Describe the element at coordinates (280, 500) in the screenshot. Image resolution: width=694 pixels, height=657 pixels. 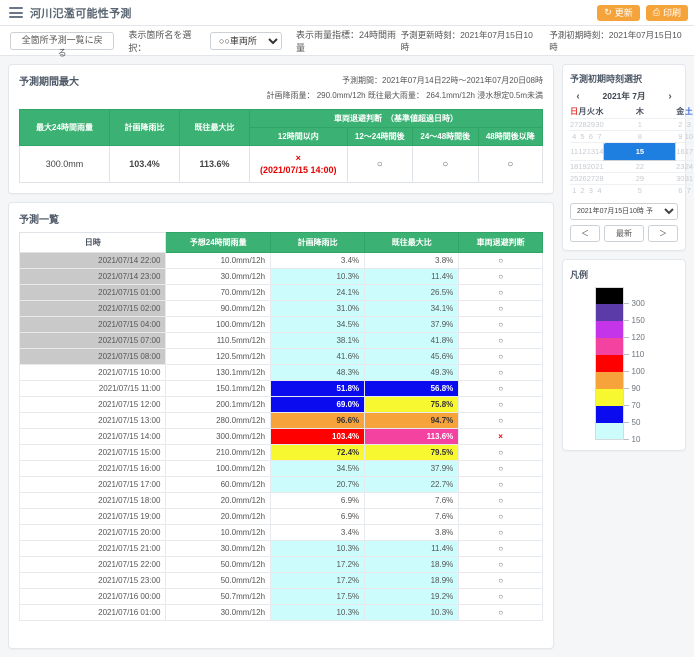
I see `table-row: 2021/07/15 18:00 20.0mm/12h 6.9% 7.6% ○` at that location.